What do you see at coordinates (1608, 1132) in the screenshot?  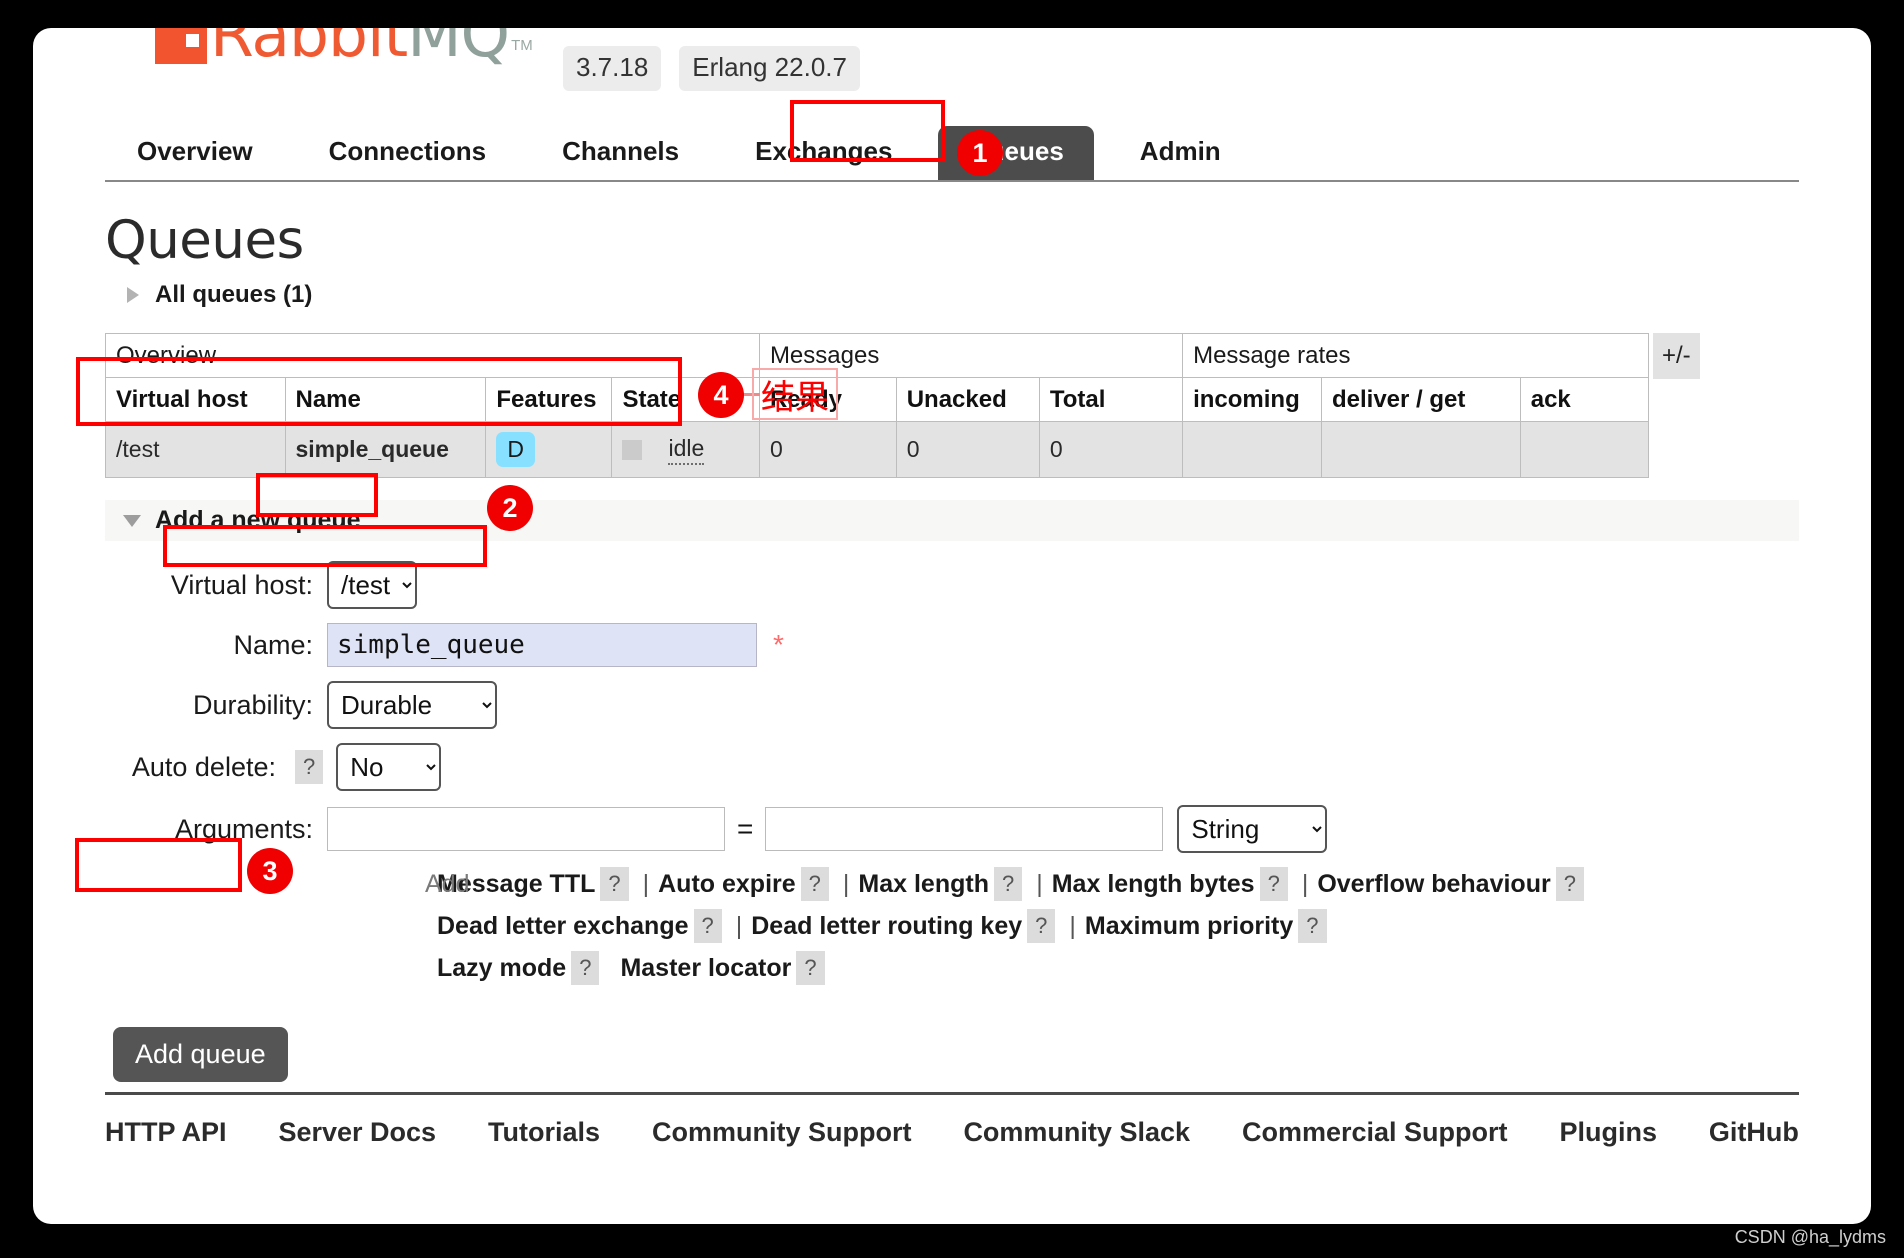 I see `footer-link-plugins: Plugins` at bounding box center [1608, 1132].